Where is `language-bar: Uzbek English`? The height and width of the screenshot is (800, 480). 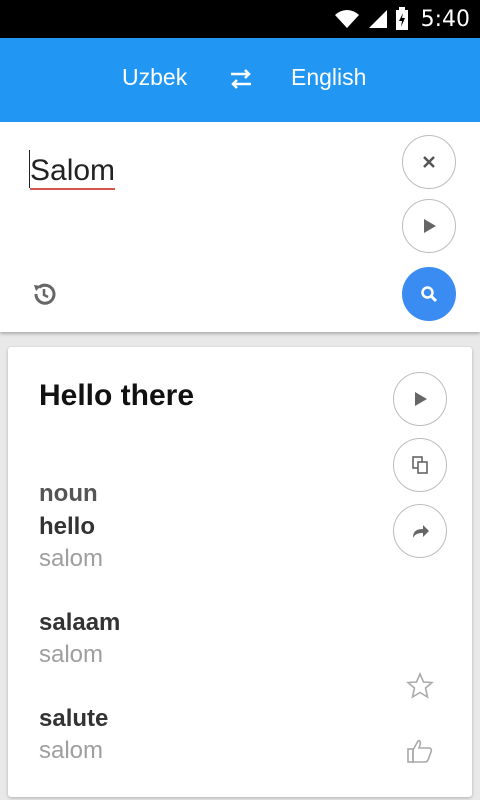 language-bar: Uzbek English is located at coordinates (240, 80).